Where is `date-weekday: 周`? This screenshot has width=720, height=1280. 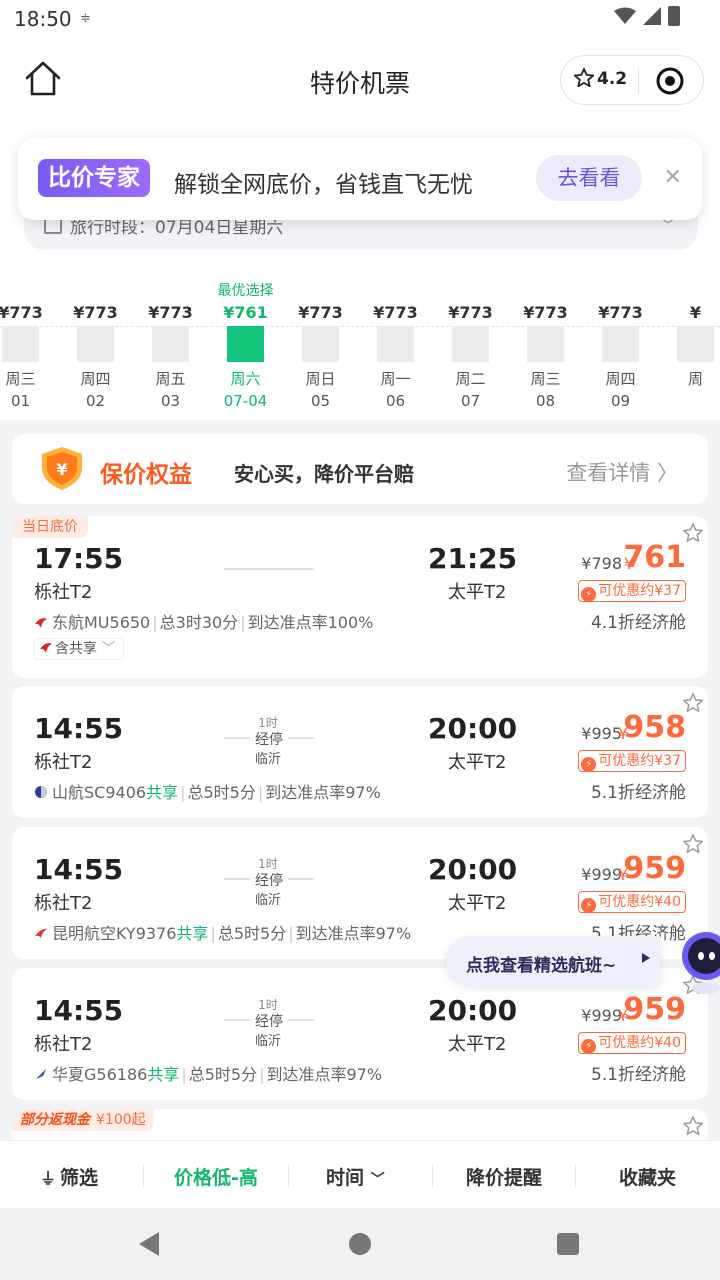 date-weekday: 周 is located at coordinates (695, 379).